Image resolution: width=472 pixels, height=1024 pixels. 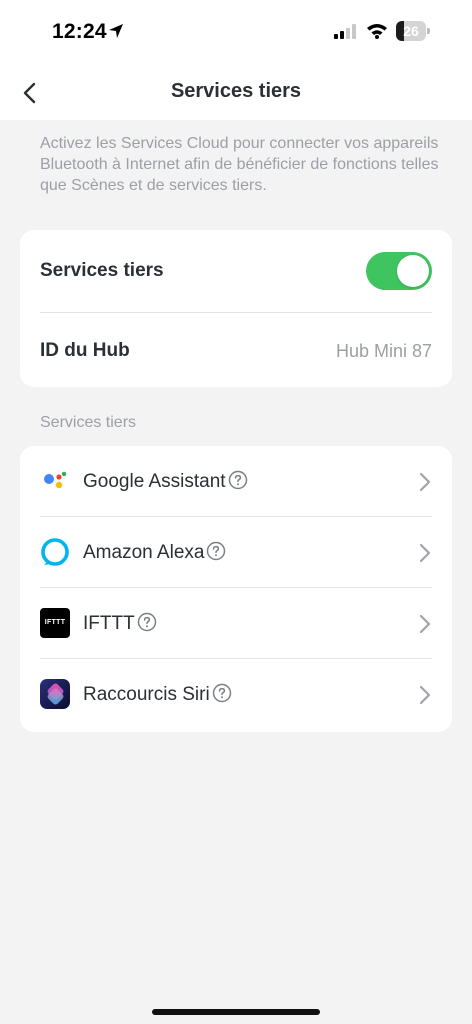 What do you see at coordinates (345, 31) in the screenshot?
I see `cellular-signal-icon` at bounding box center [345, 31].